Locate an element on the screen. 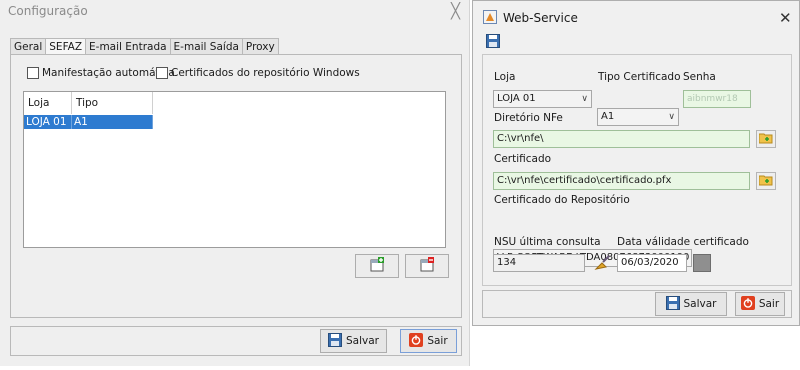 This screenshot has height=370, width=800. remove-row-button is located at coordinates (427, 266).